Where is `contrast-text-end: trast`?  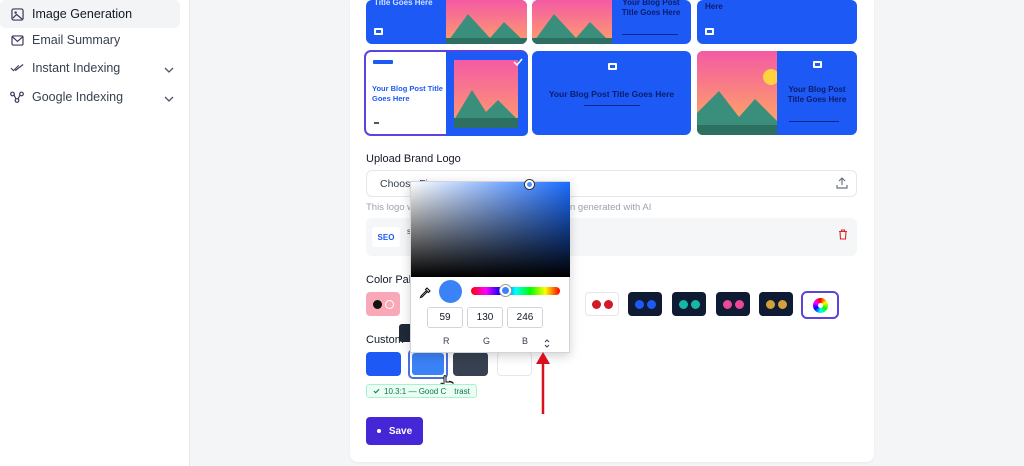
contrast-text-end: trast is located at coordinates (462, 391).